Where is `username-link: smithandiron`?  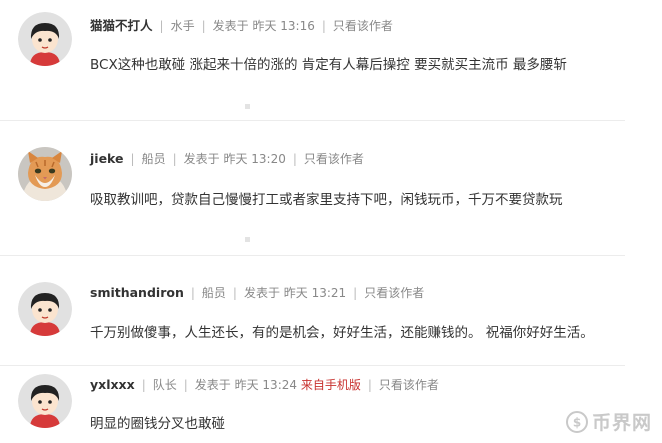 username-link: smithandiron is located at coordinates (137, 292).